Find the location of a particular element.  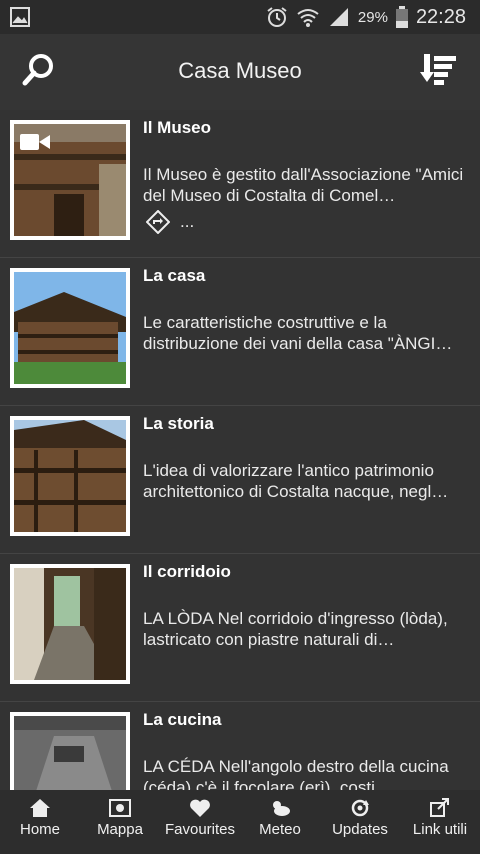

nav-meteo: Meteo is located at coordinates (280, 822).